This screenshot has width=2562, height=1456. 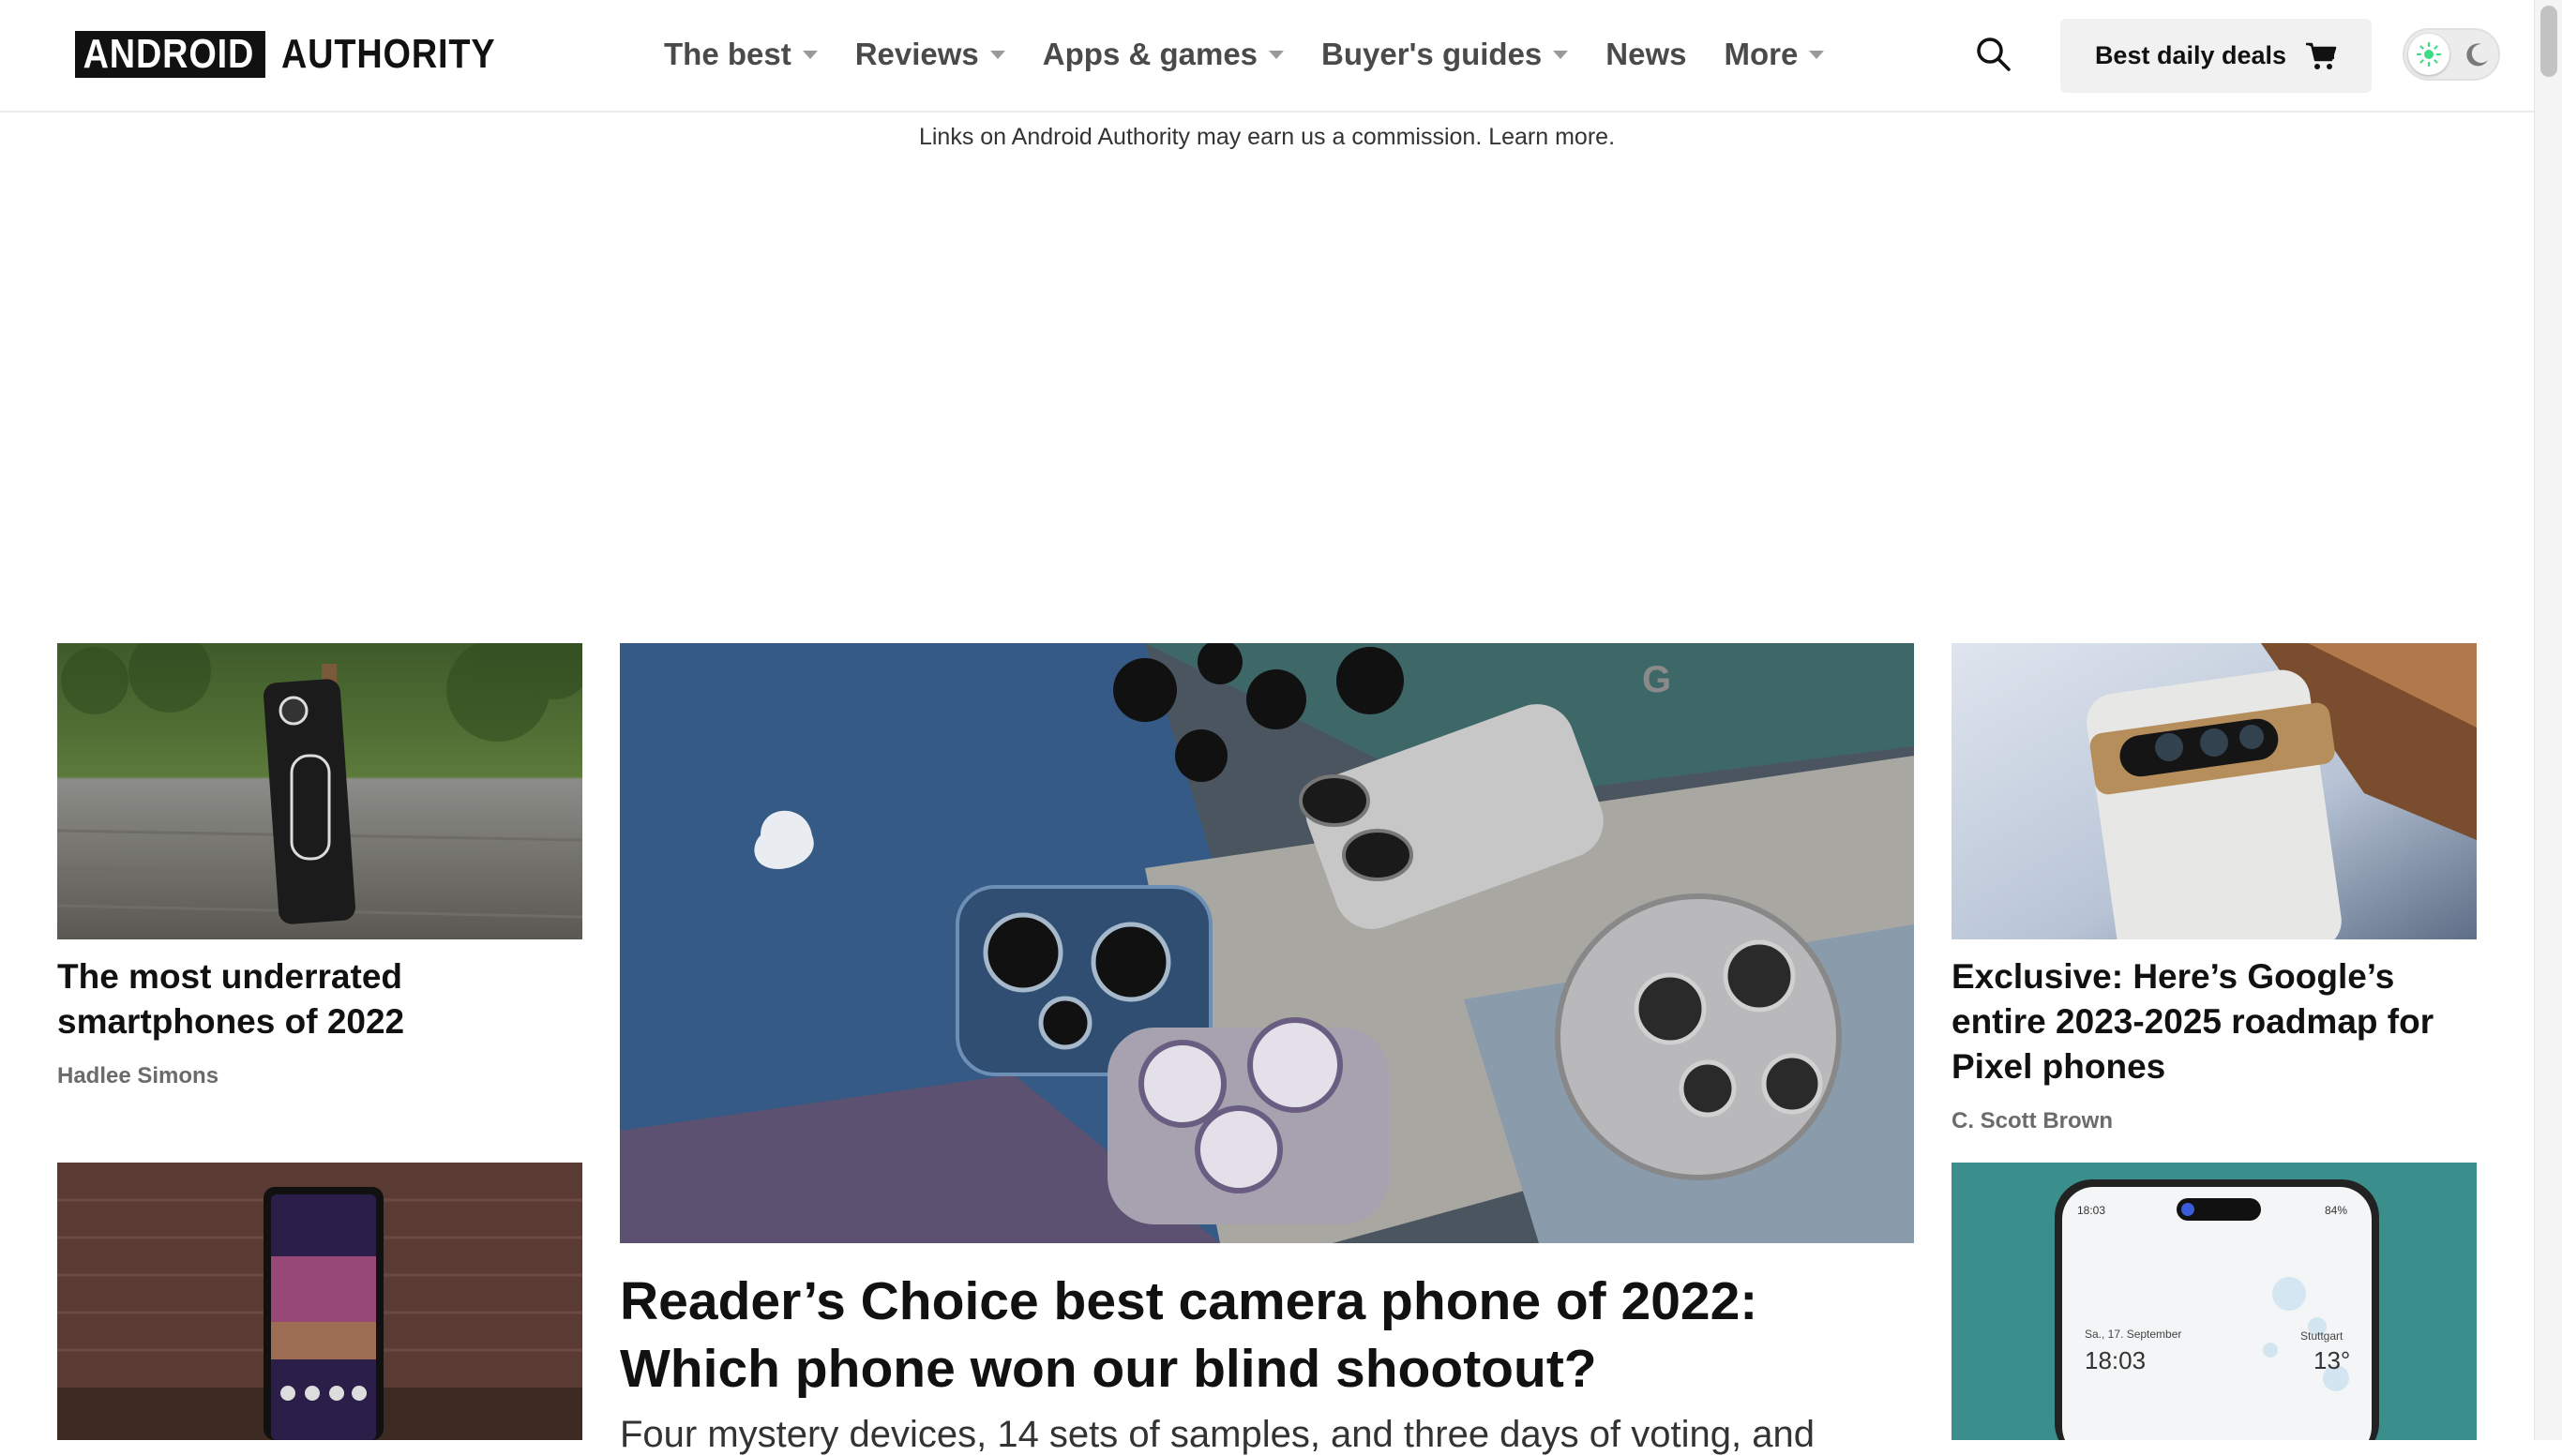 I want to click on author-hadlee-simons: Hadlee Simons, so click(x=138, y=1076).